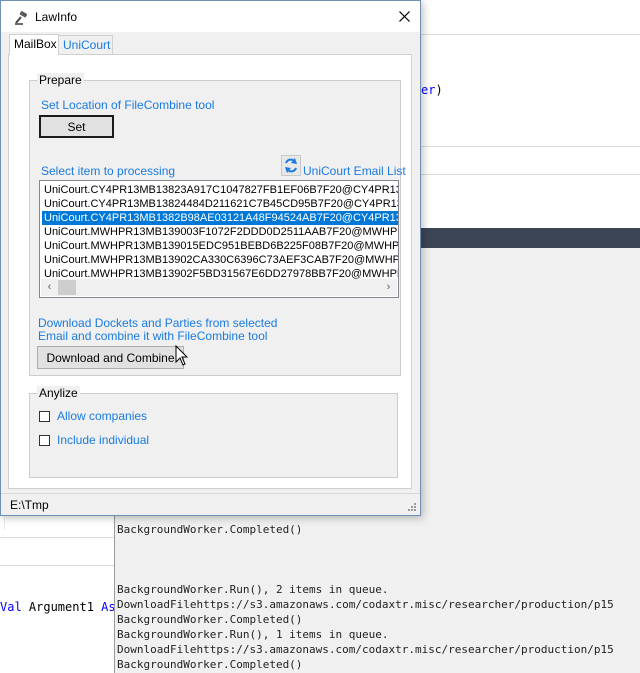 This screenshot has width=640, height=673. Describe the element at coordinates (60, 80) in the screenshot. I see `prepare-legend: Prepare` at that location.